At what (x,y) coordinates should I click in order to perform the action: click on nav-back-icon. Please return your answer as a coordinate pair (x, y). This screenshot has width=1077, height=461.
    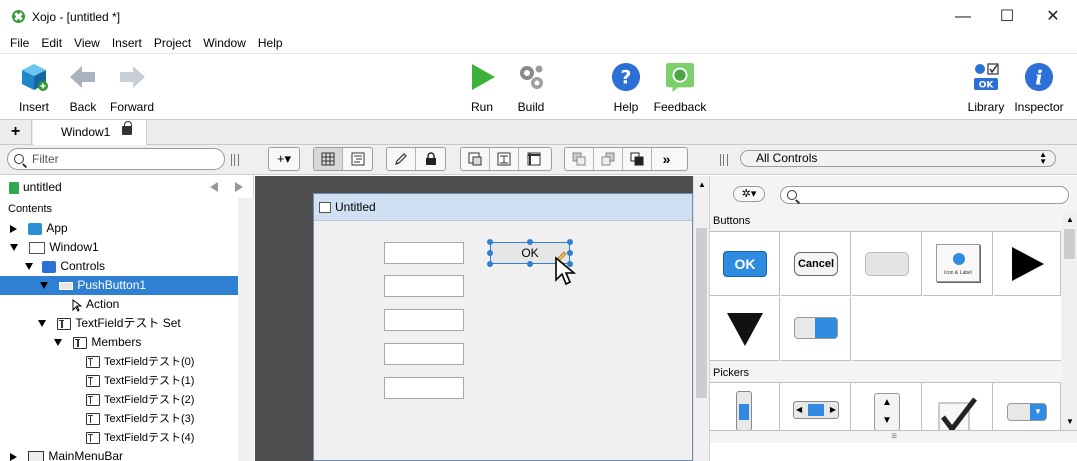
    Looking at the image, I should click on (214, 187).